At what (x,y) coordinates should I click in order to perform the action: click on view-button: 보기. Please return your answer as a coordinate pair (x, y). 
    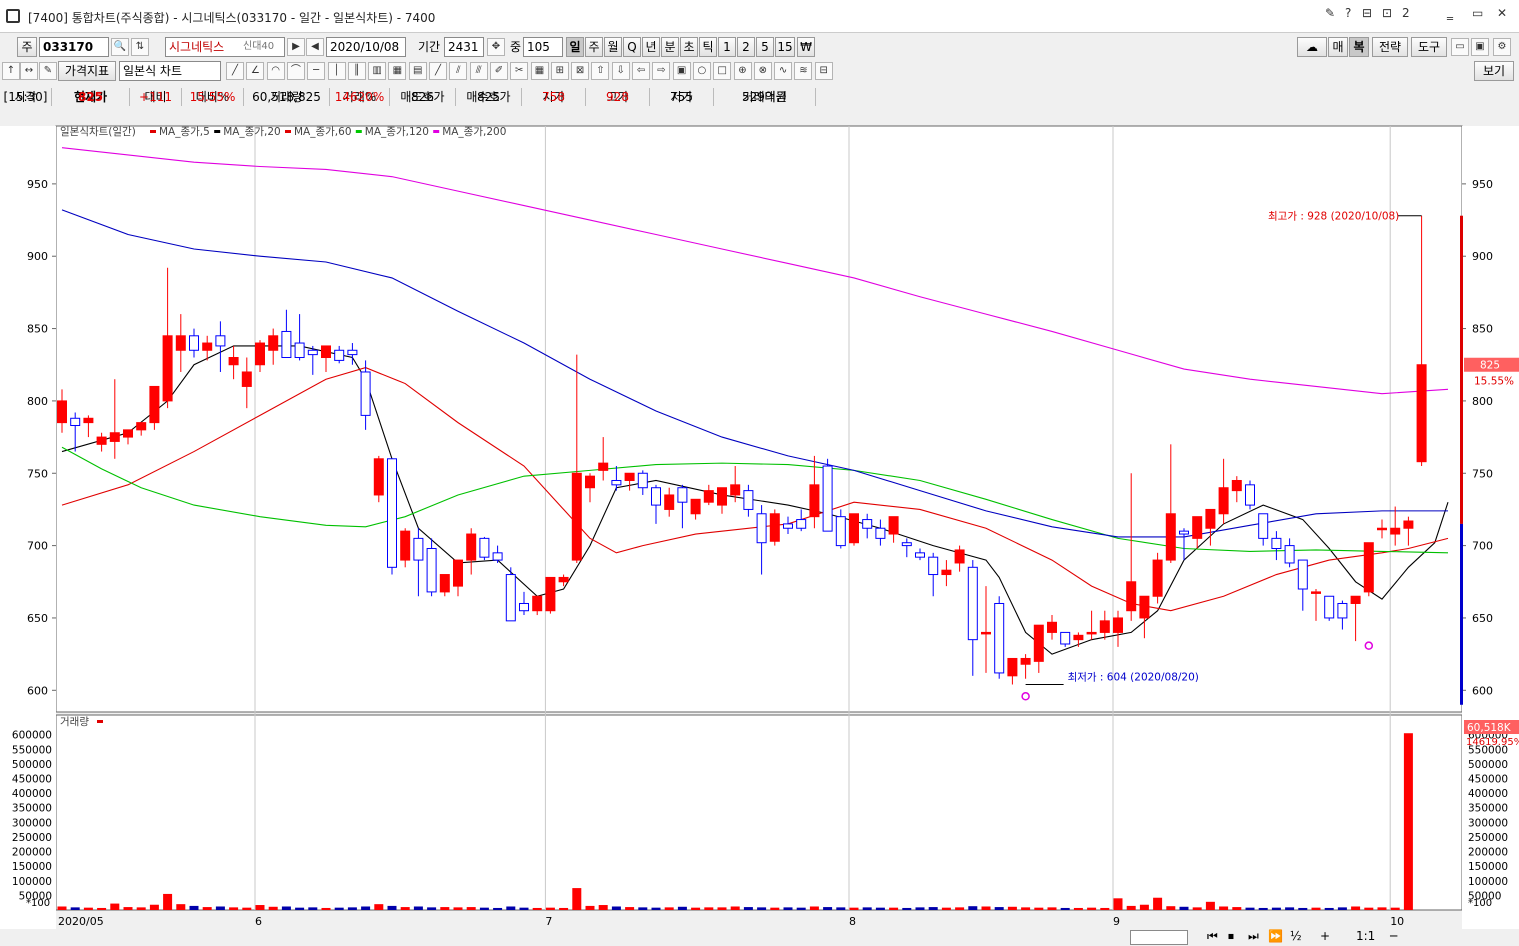
    Looking at the image, I should click on (1494, 71).